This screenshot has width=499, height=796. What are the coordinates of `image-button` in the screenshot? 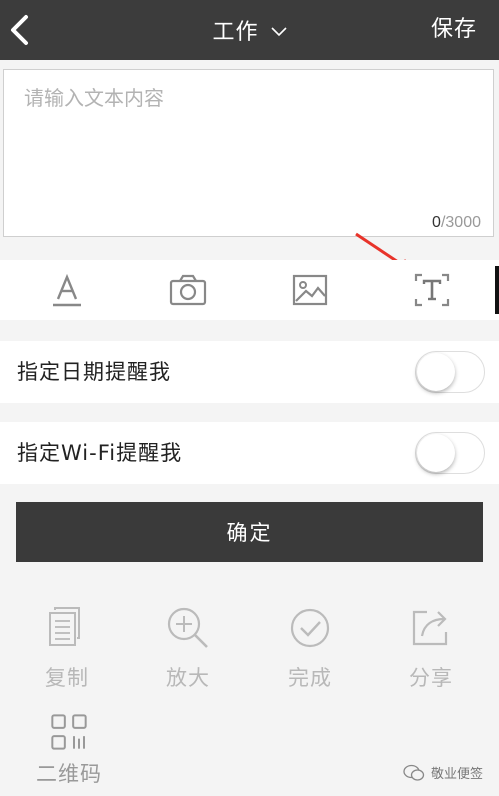 It's located at (310, 290).